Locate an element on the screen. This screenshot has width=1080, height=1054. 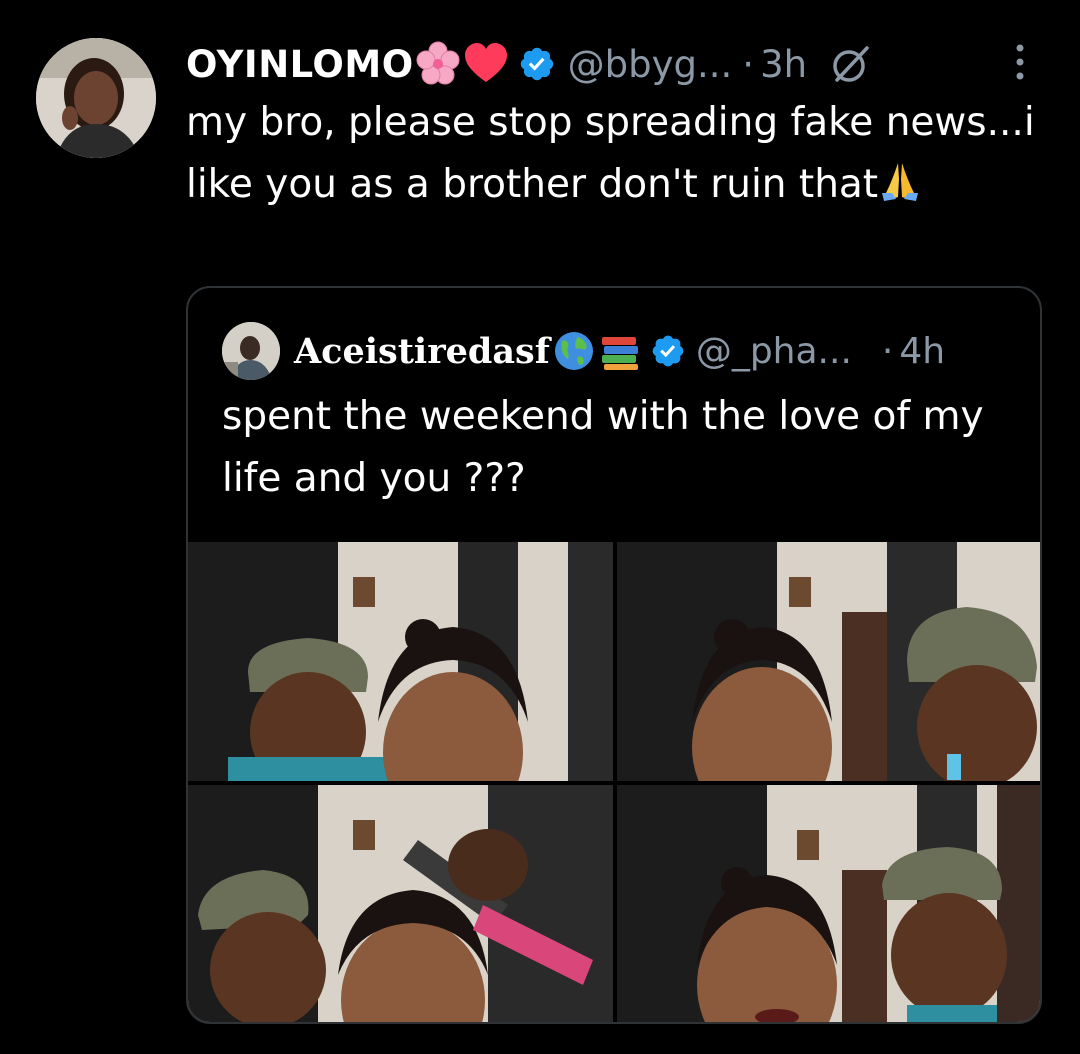
tweet-header: OYINLOMO @bbyg... · 3h is located at coordinates (529, 64).